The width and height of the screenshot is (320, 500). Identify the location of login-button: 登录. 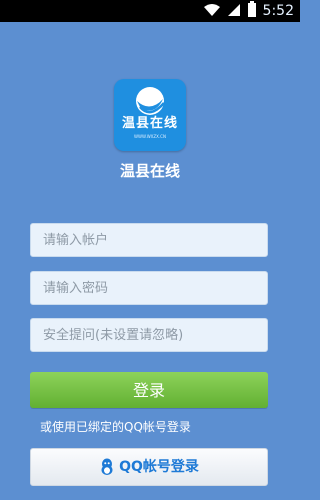
(149, 390).